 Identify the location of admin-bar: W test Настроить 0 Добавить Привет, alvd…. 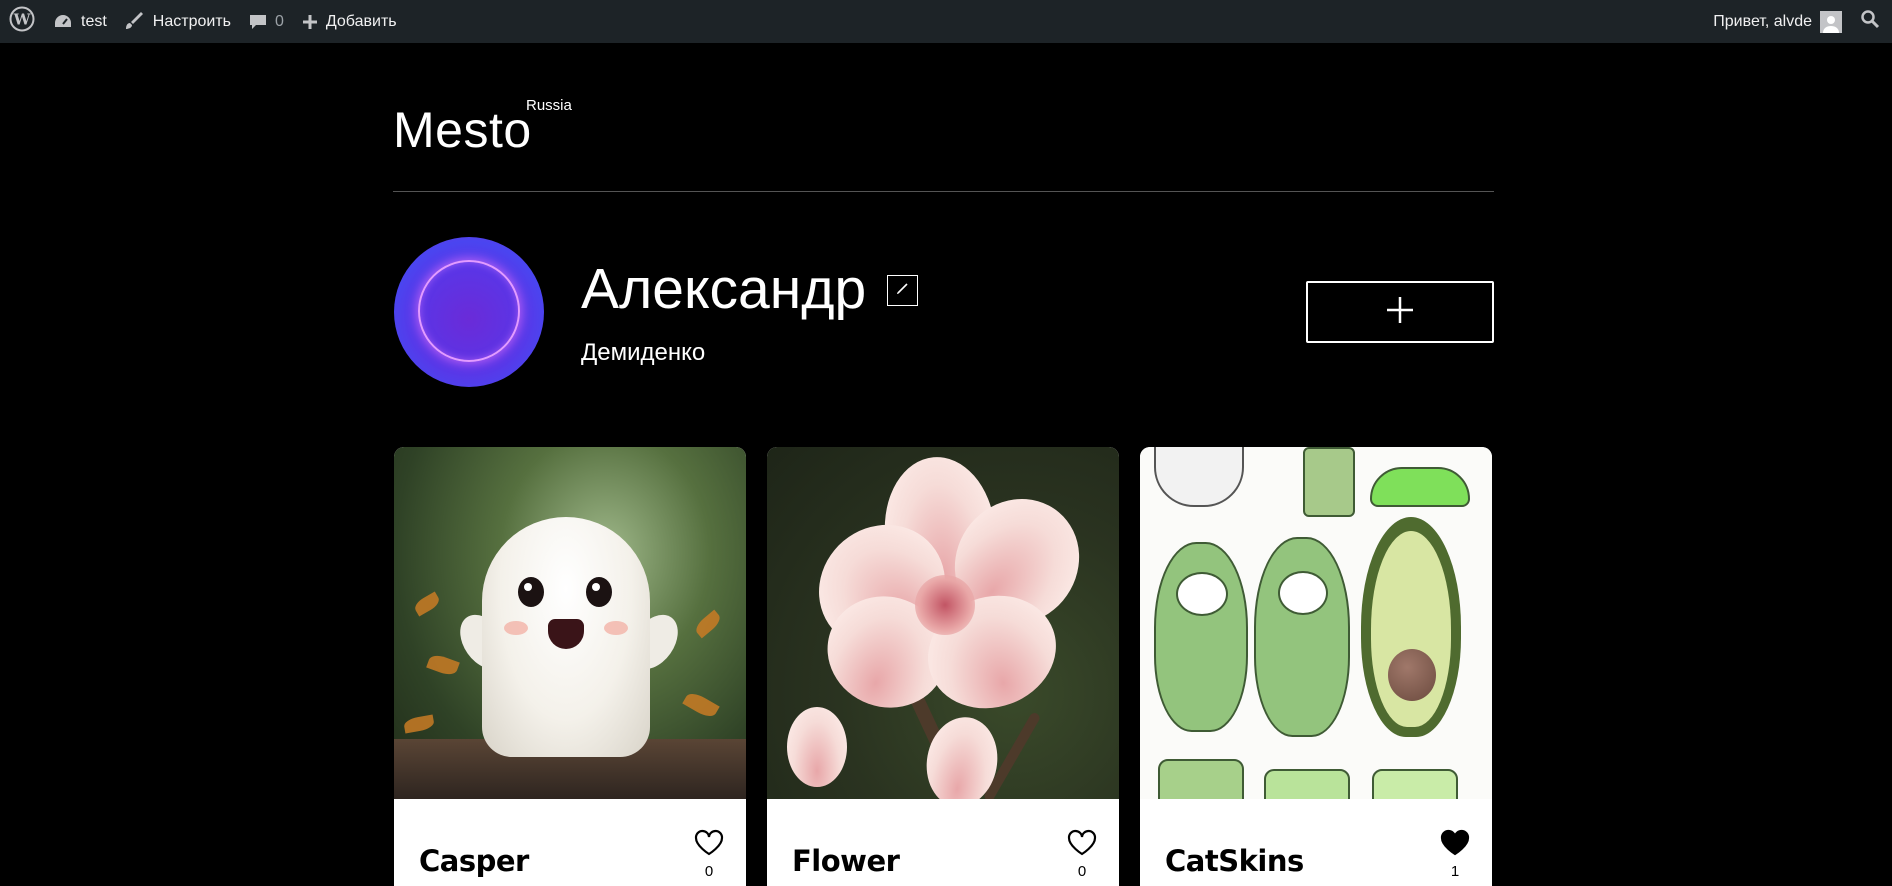
(946, 21).